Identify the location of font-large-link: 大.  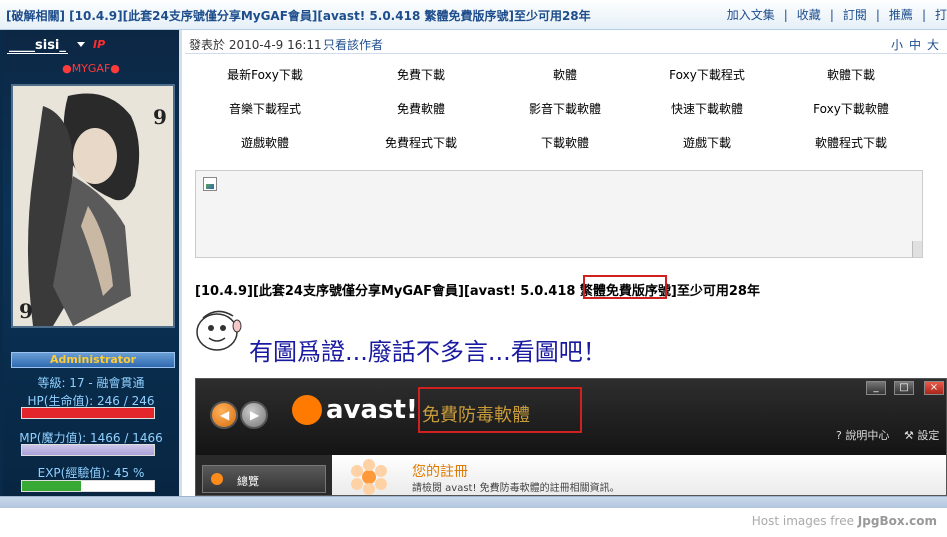
(933, 45).